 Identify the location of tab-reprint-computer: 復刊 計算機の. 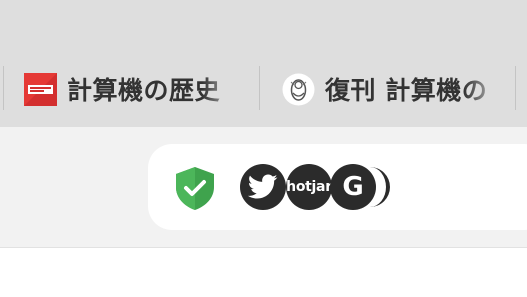
(393, 89).